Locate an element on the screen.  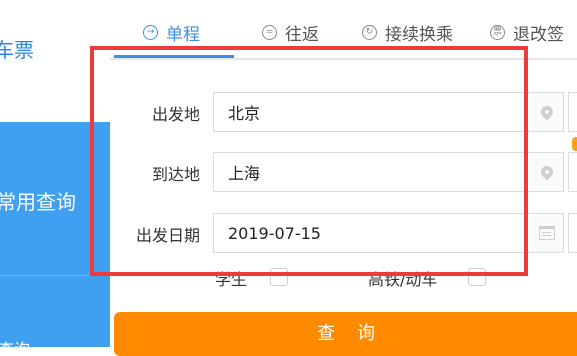
query-button: 查询 is located at coordinates (345, 334).